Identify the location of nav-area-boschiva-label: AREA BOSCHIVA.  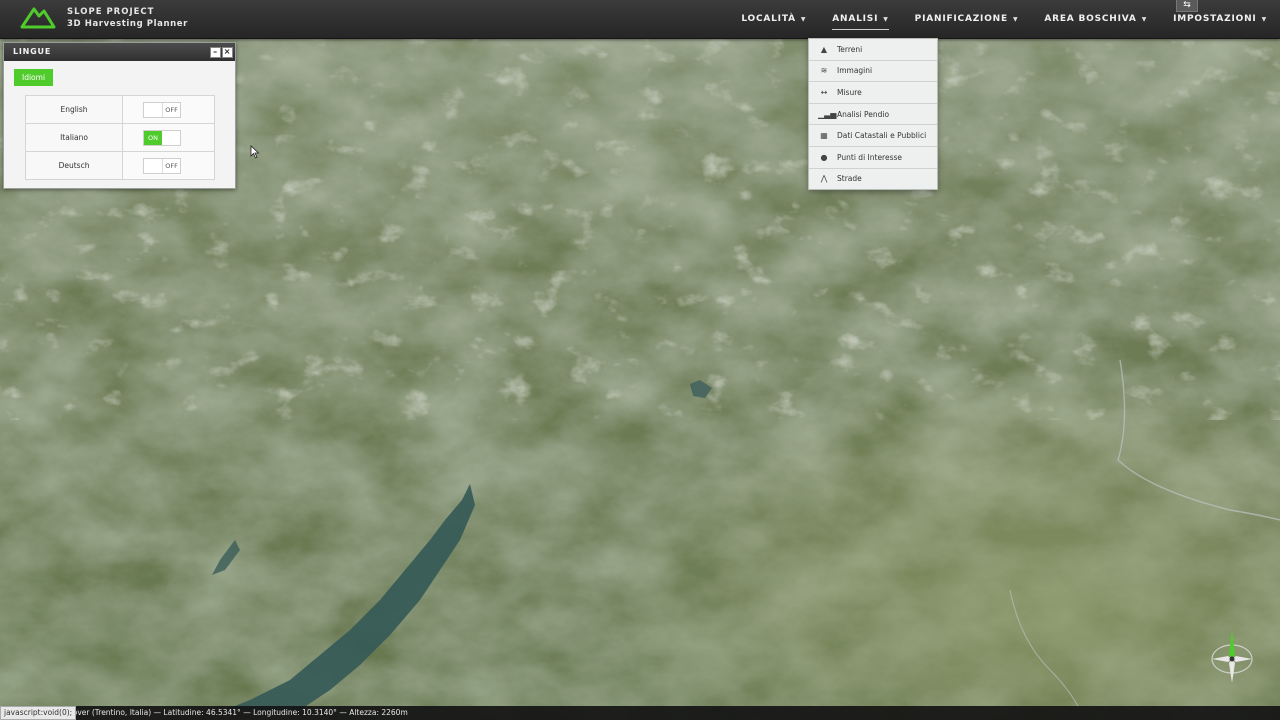
(1090, 19).